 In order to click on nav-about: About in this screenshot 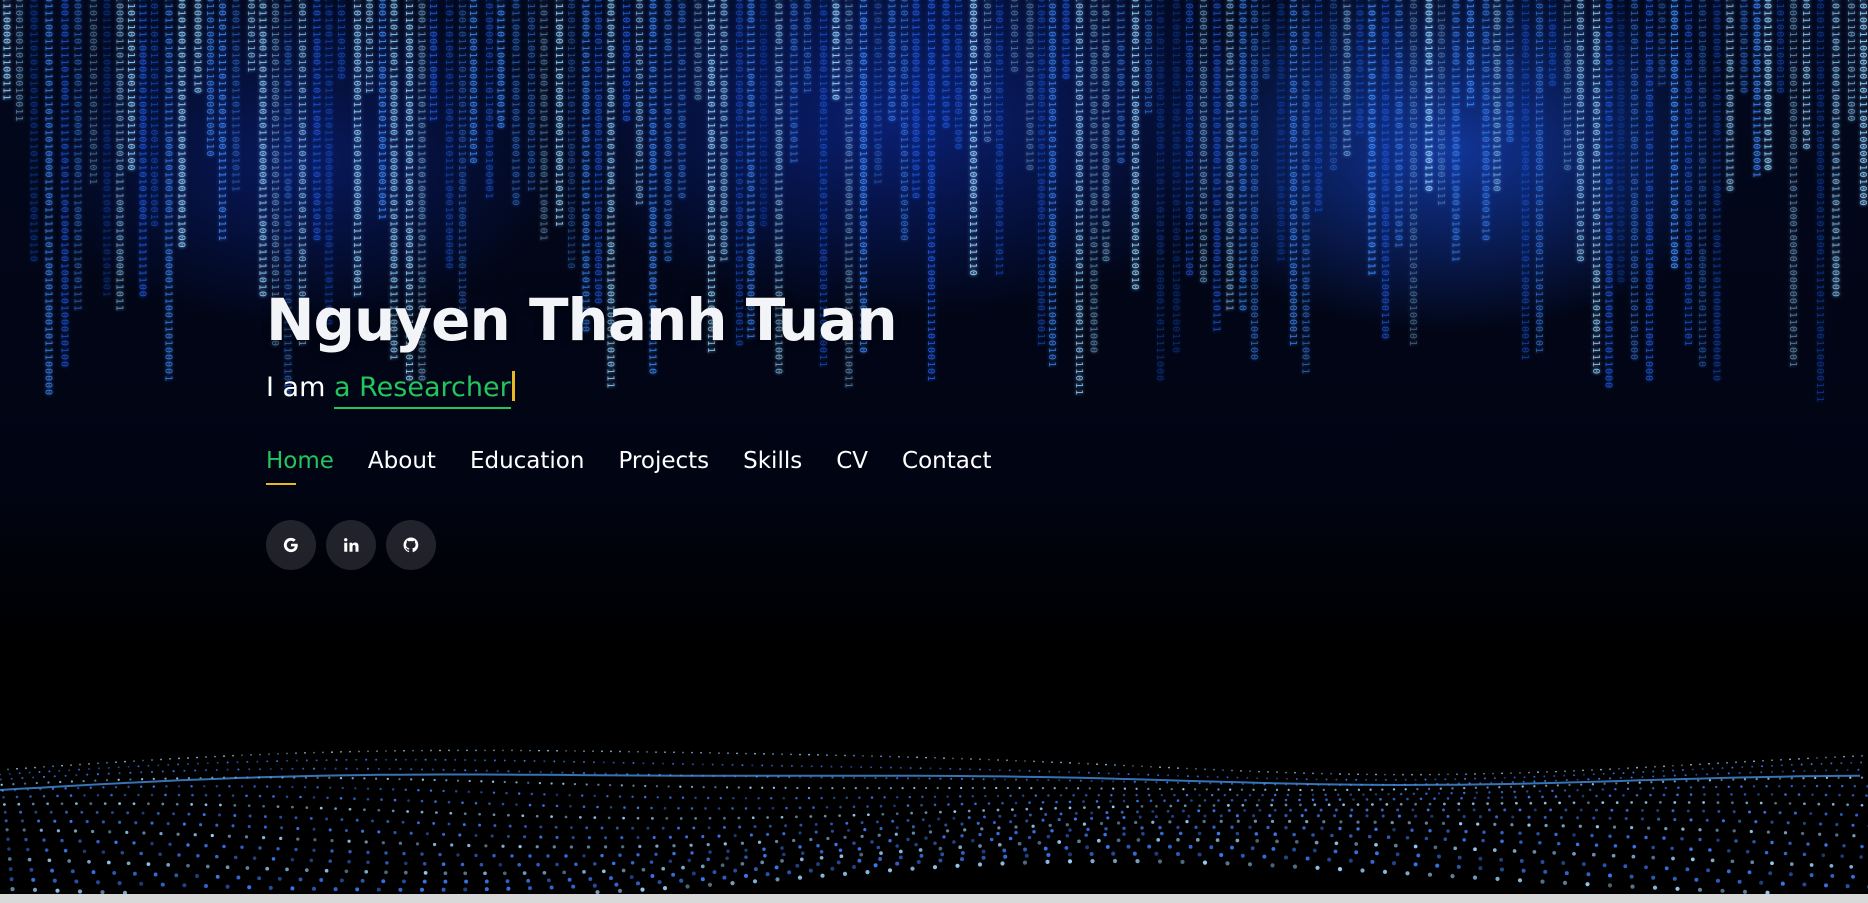, I will do `click(402, 461)`.